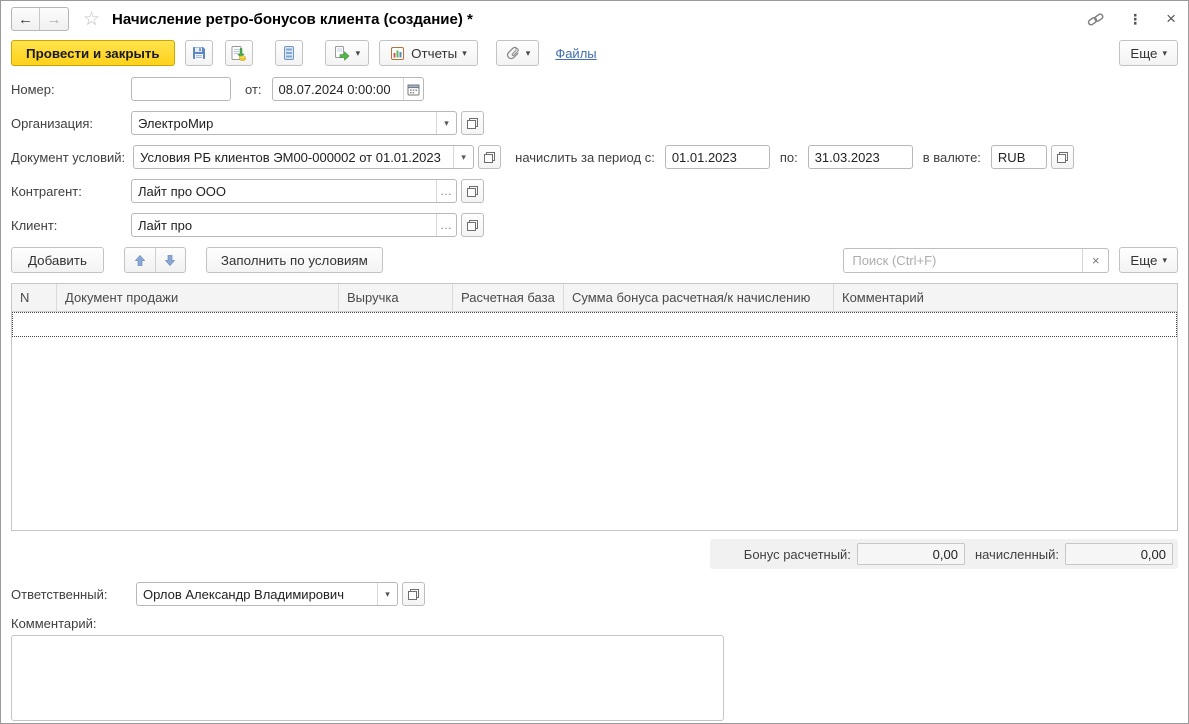 This screenshot has height=724, width=1189. I want to click on client-open-button, so click(472, 225).